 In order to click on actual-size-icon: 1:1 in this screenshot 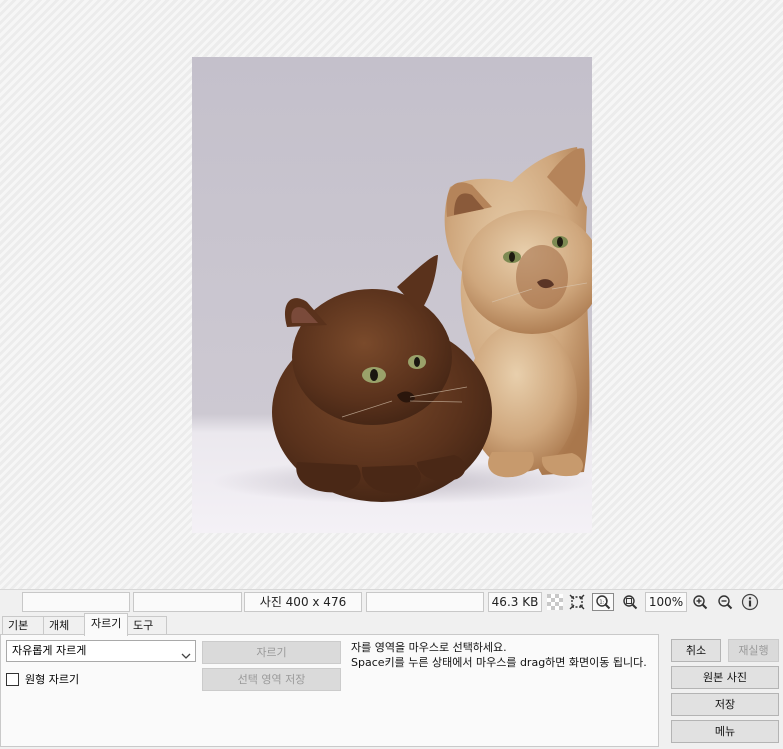, I will do `click(603, 602)`.